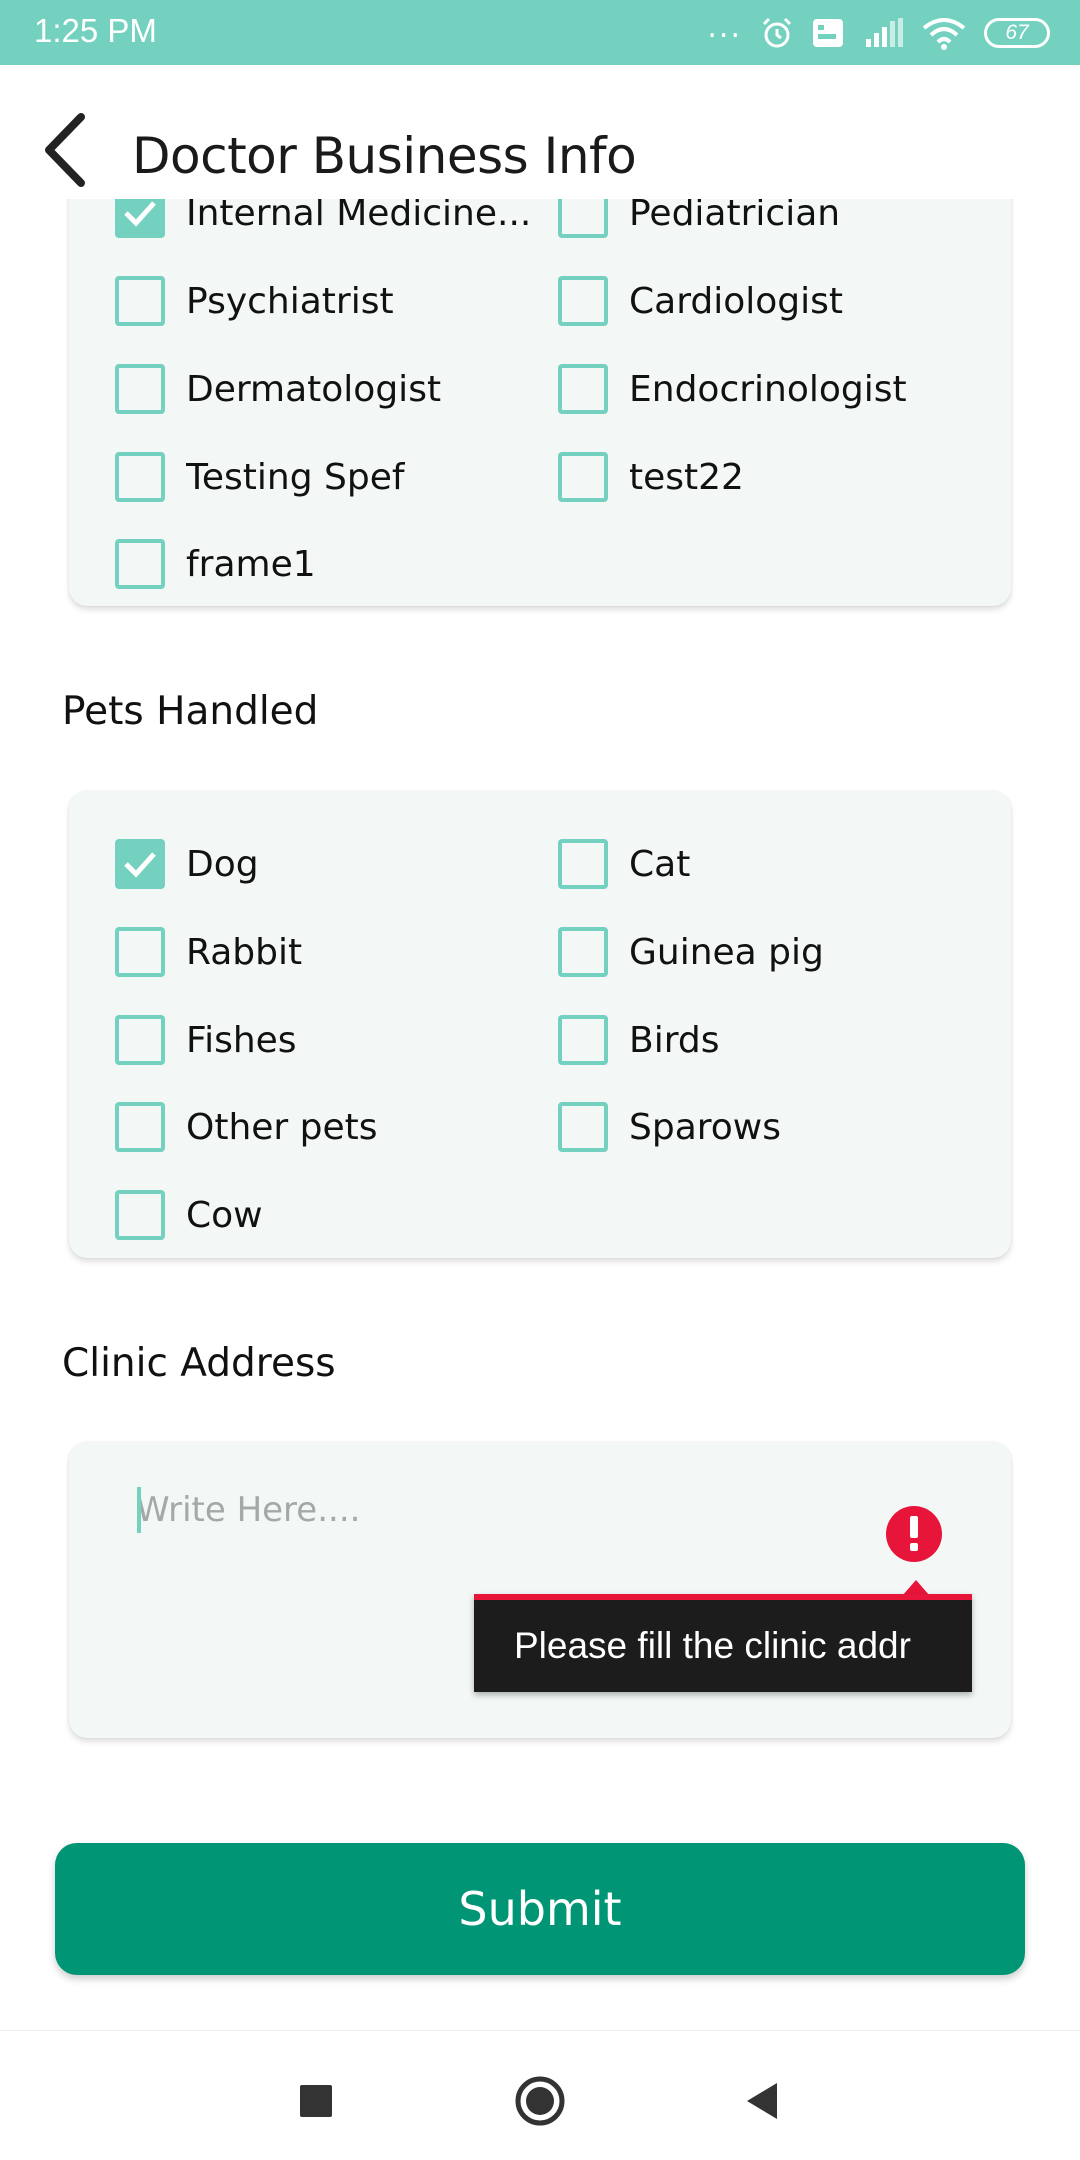 The height and width of the screenshot is (2160, 1080). Describe the element at coordinates (314, 389) in the screenshot. I see `checkbox-label: Dermatologist` at that location.